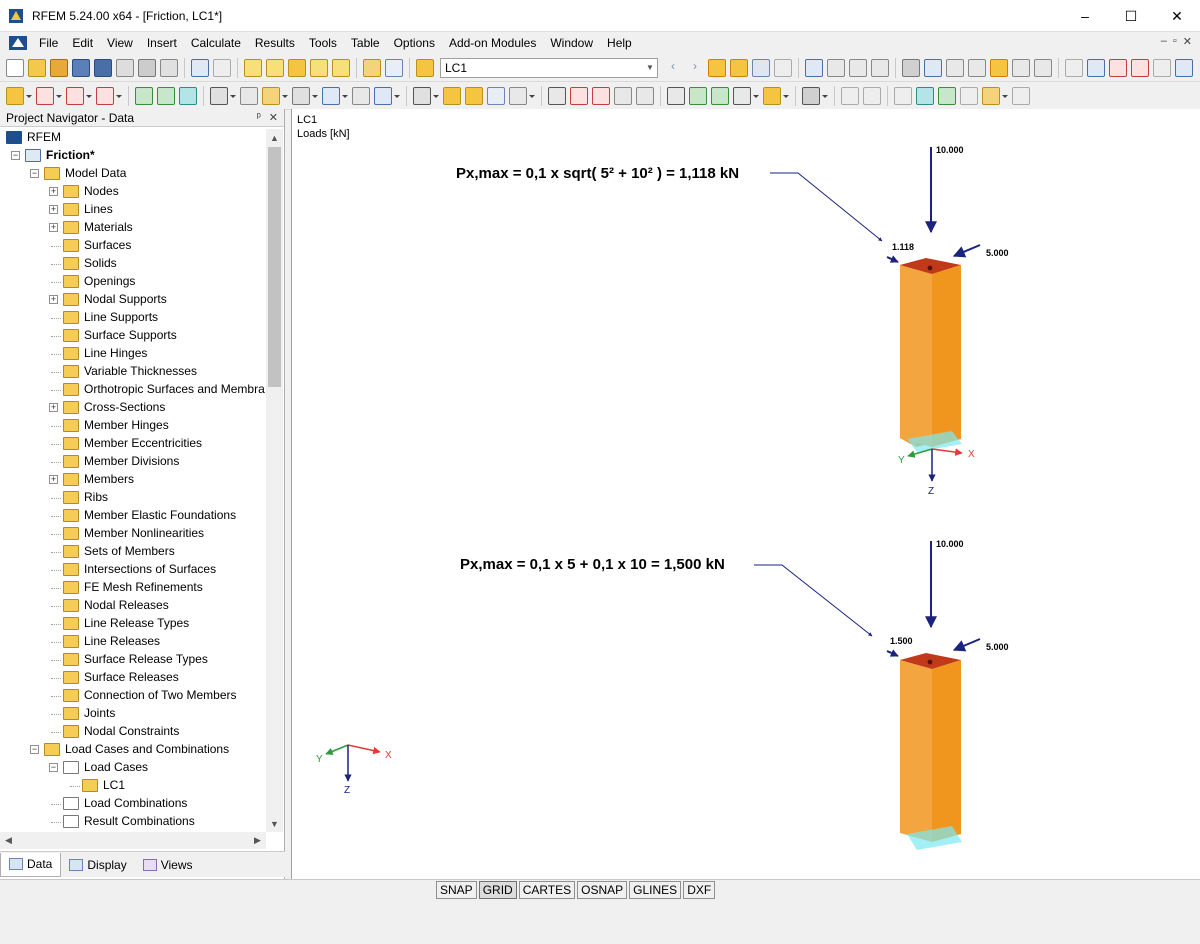 The width and height of the screenshot is (1200, 944). Describe the element at coordinates (133, 264) in the screenshot. I see `tree-item: Solids` at that location.